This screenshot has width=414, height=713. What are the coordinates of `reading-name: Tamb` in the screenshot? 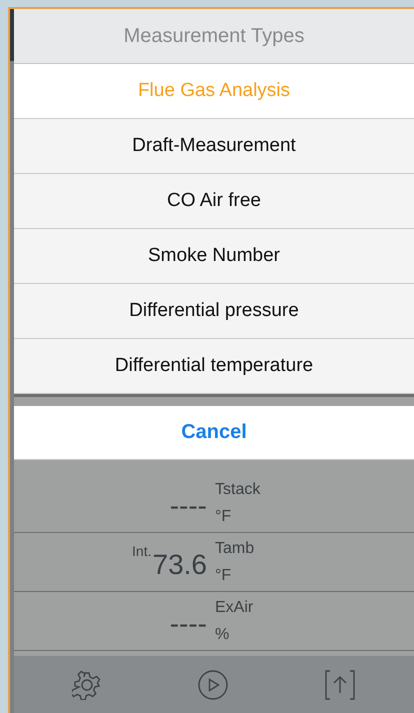 It's located at (234, 549).